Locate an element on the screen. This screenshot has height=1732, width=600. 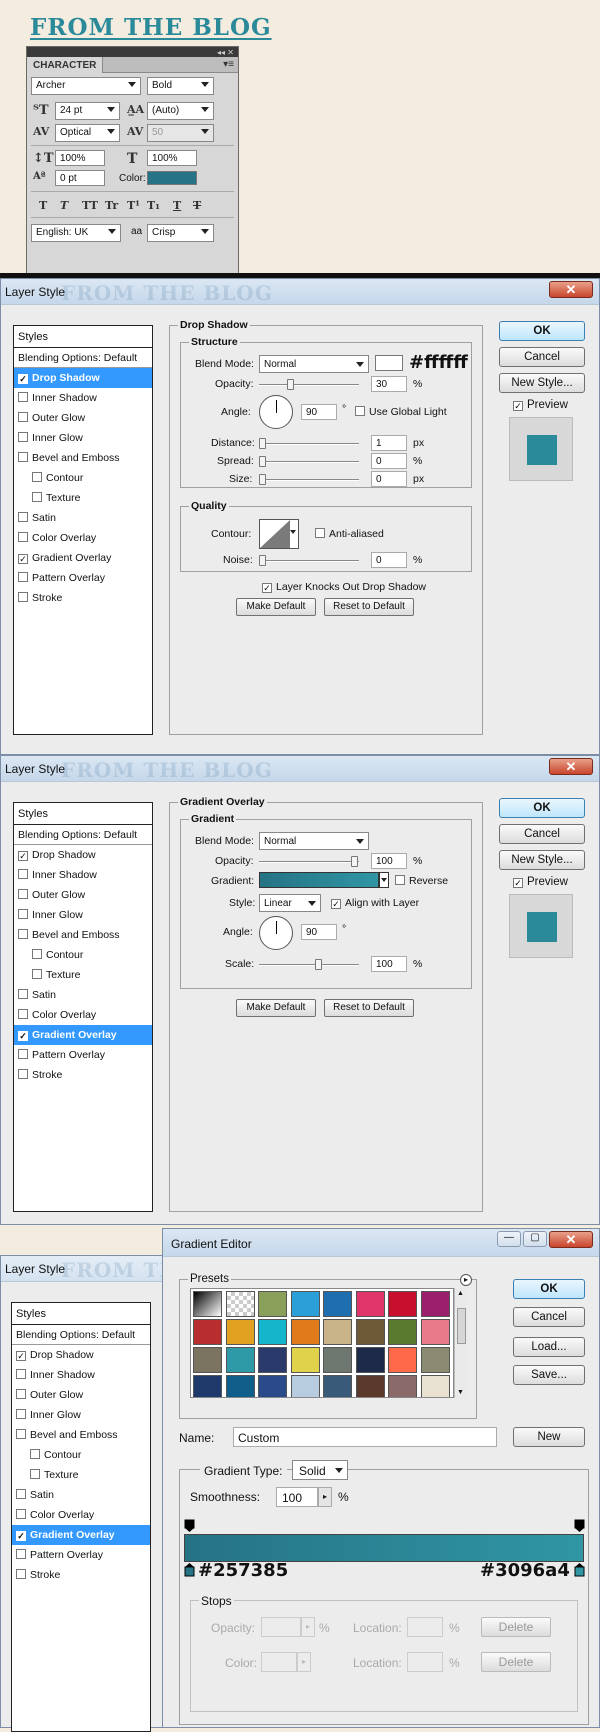
panel-menu-icon: ▾≡ is located at coordinates (228, 64).